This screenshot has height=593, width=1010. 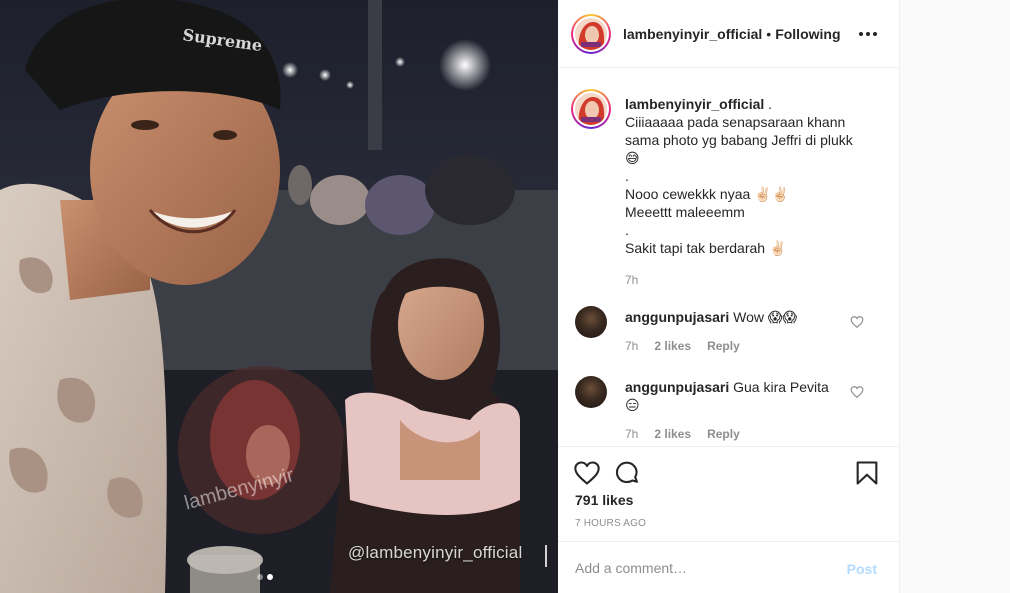 What do you see at coordinates (685, 212) in the screenshot?
I see `caption-line: Meeettt maleeemm` at bounding box center [685, 212].